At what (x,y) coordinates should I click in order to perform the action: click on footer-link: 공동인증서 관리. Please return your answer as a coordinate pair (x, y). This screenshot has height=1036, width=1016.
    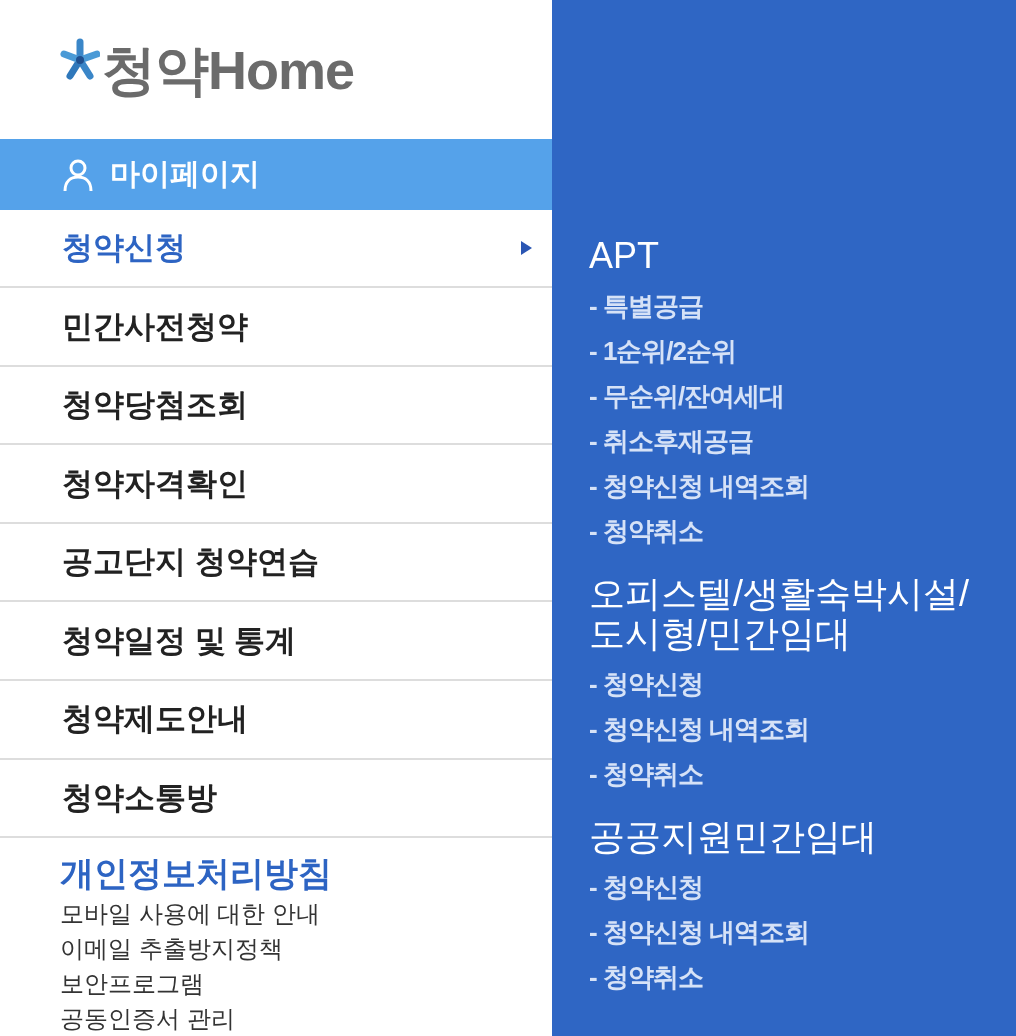
    Looking at the image, I should click on (147, 1018).